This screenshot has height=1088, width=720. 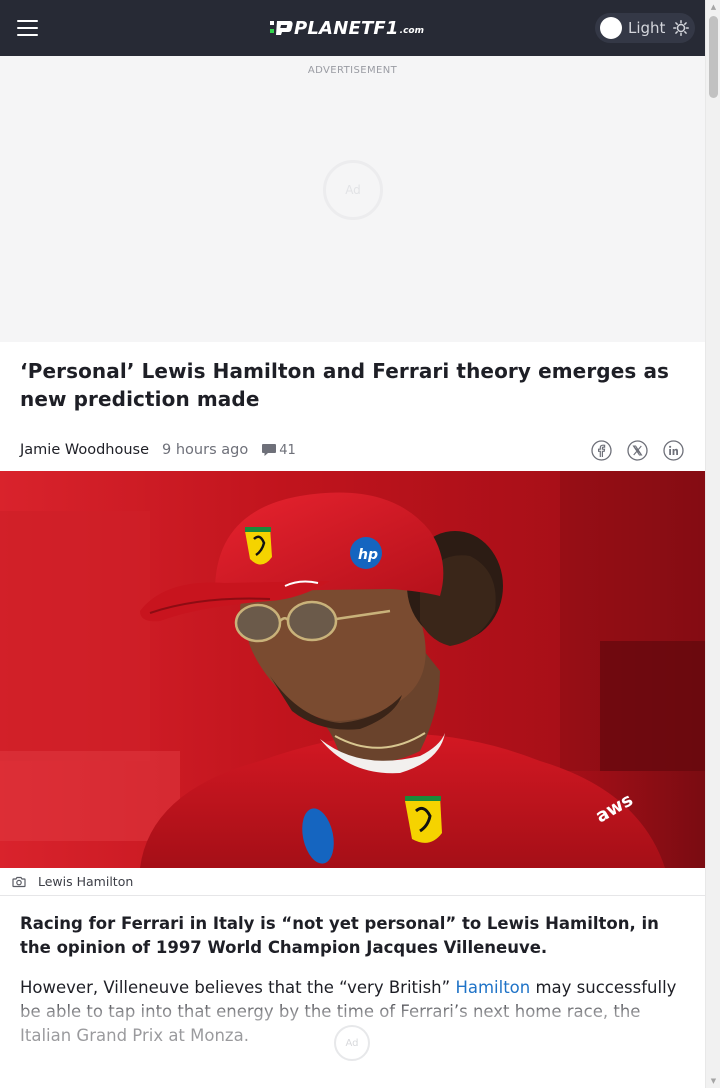 I want to click on inline-ad-loading-indicator: Ad, so click(x=352, y=1043).